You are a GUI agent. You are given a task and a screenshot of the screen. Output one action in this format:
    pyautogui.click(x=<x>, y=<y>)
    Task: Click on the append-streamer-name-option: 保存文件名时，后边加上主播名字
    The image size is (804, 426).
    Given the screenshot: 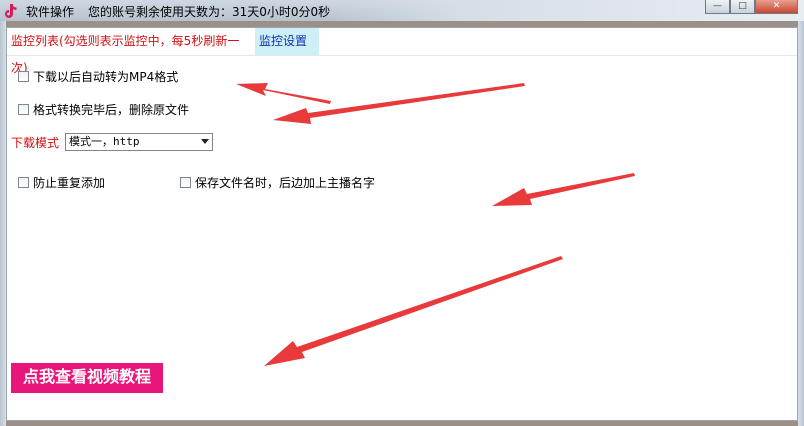 What is the action you would take?
    pyautogui.click(x=277, y=182)
    